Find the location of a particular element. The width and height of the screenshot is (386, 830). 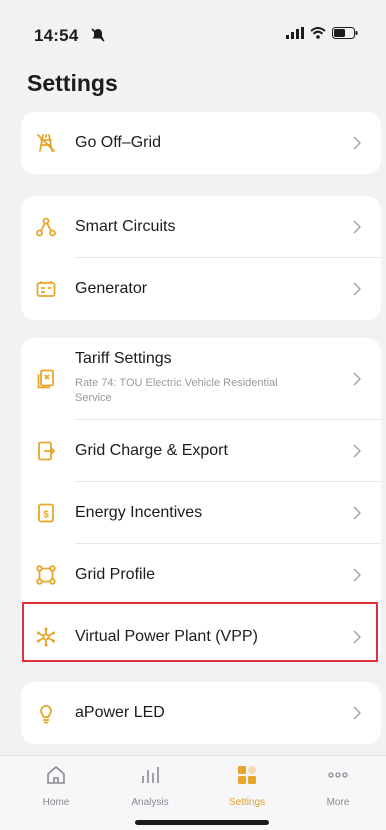

status-time: 14:54 is located at coordinates (56, 35).